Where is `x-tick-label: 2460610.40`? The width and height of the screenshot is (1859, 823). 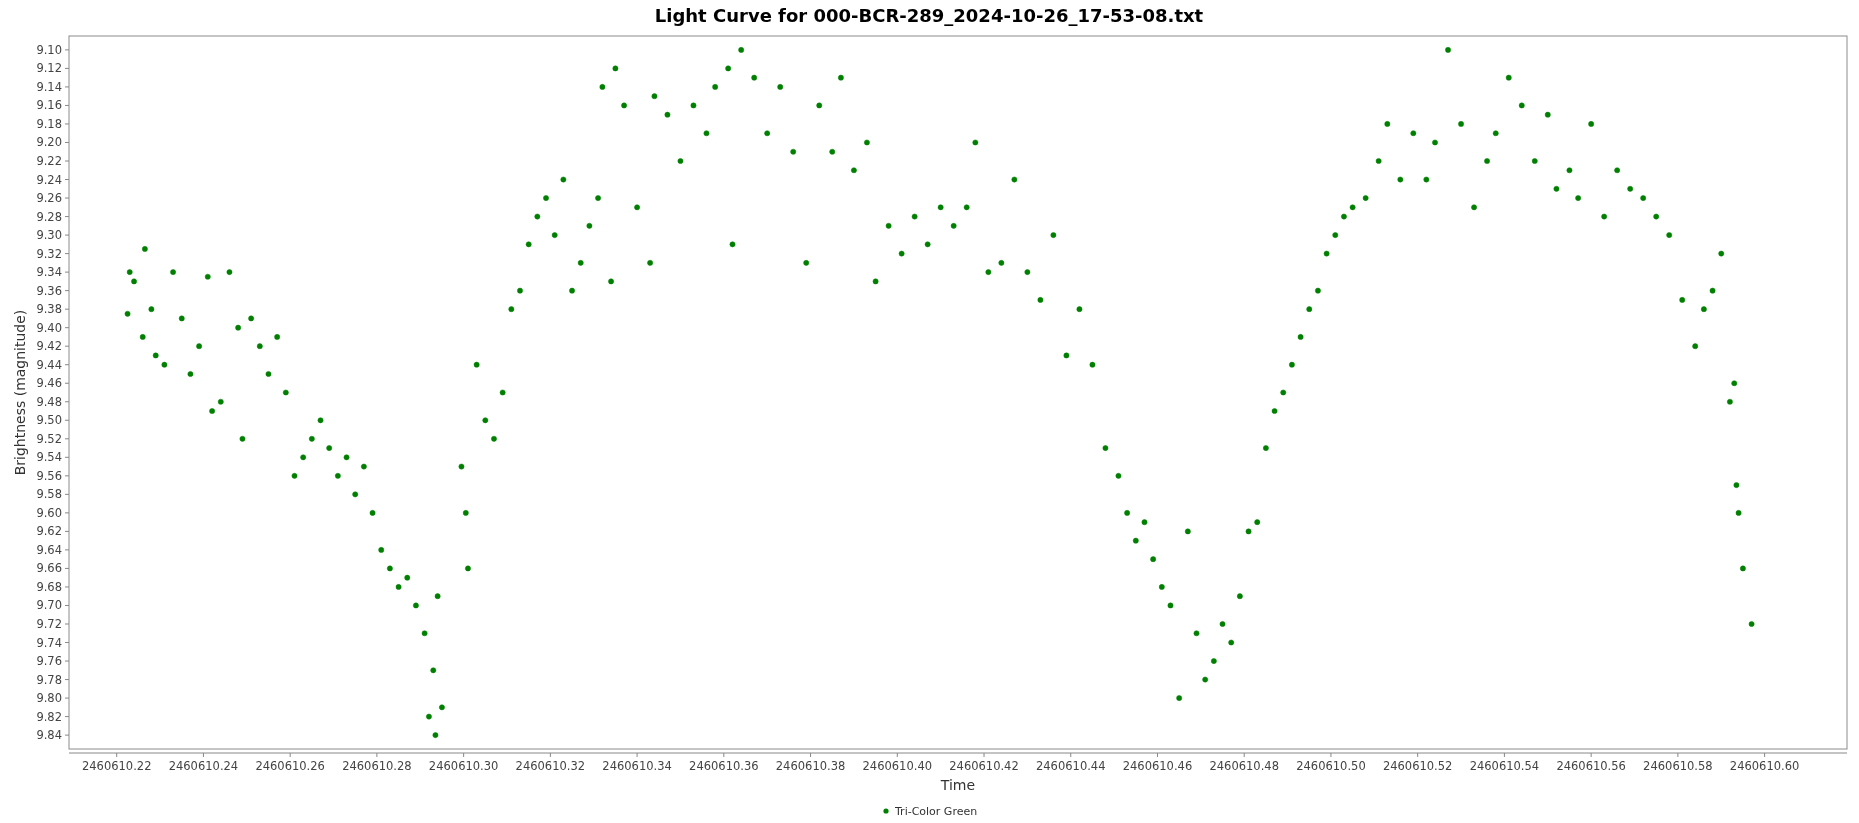 x-tick-label: 2460610.40 is located at coordinates (897, 766).